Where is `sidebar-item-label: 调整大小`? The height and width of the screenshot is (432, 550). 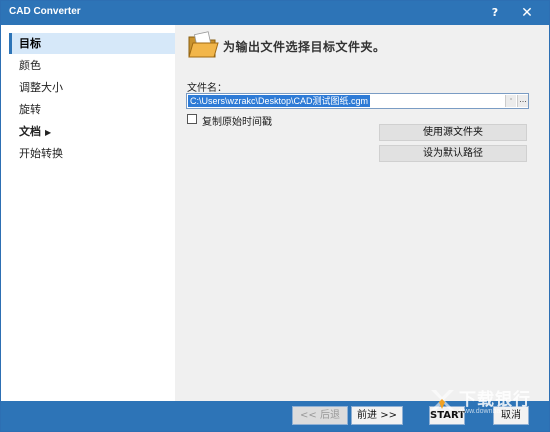 sidebar-item-label: 调整大小 is located at coordinates (41, 87).